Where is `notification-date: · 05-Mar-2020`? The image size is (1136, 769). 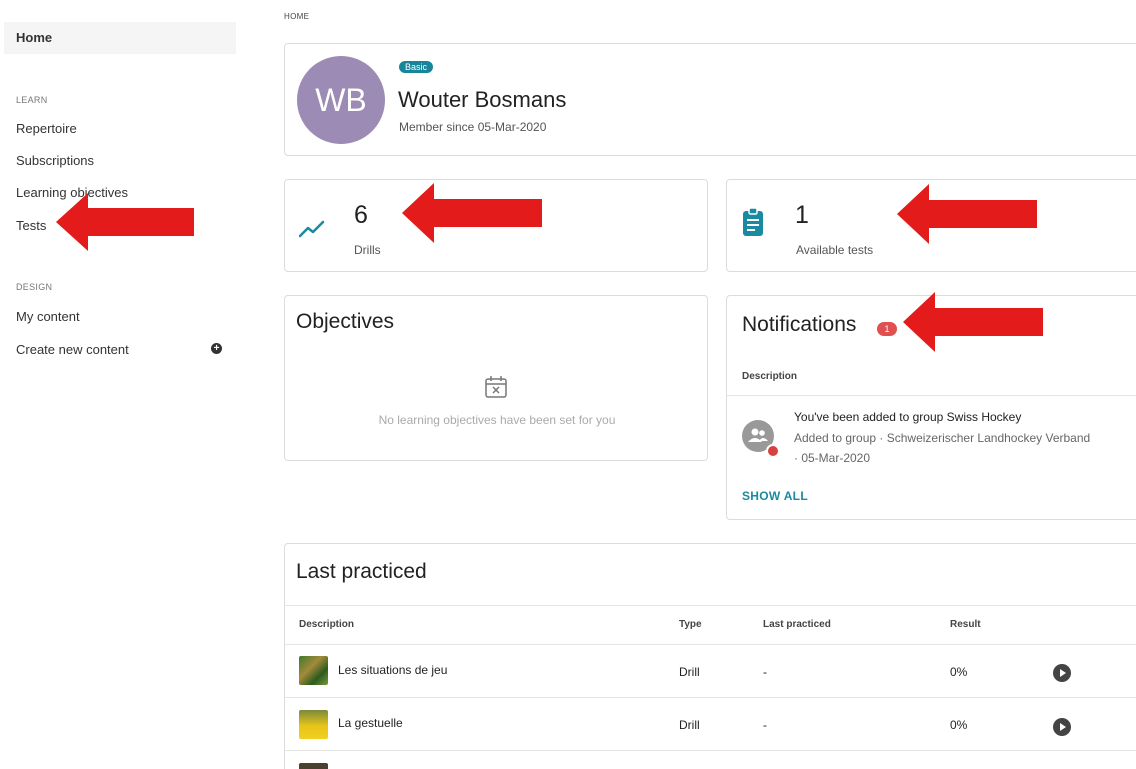
notification-date: · 05-Mar-2020 is located at coordinates (832, 458).